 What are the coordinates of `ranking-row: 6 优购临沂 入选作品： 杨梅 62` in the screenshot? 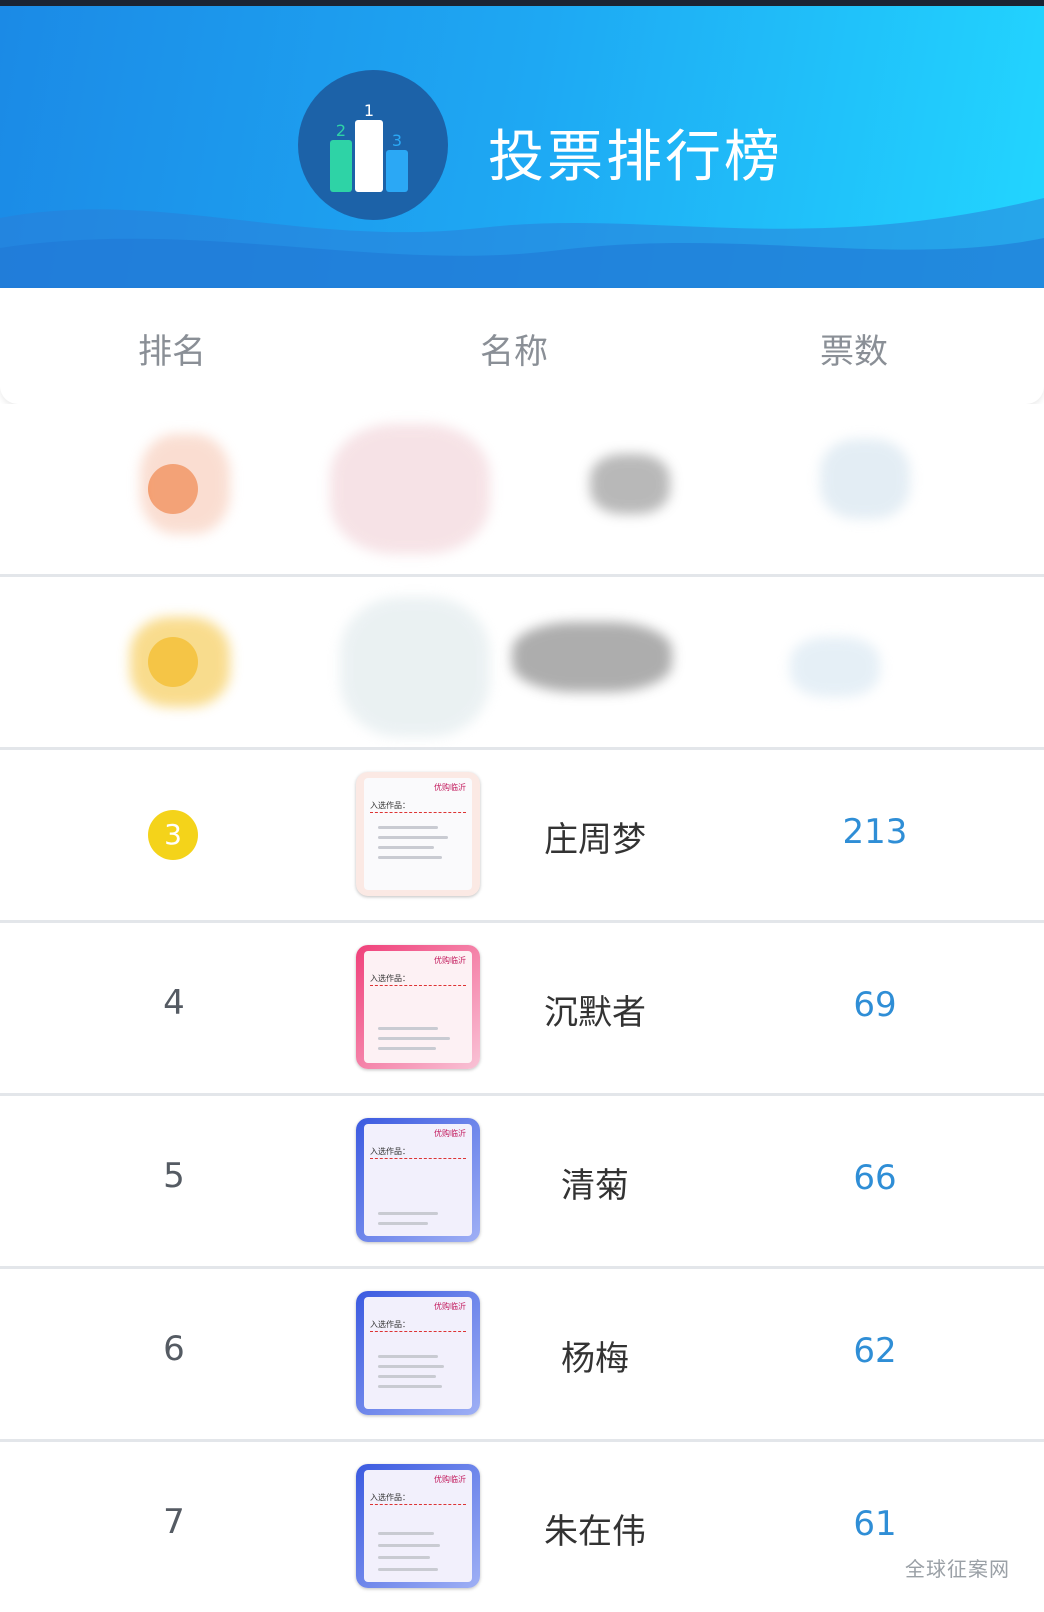 It's located at (522, 1355).